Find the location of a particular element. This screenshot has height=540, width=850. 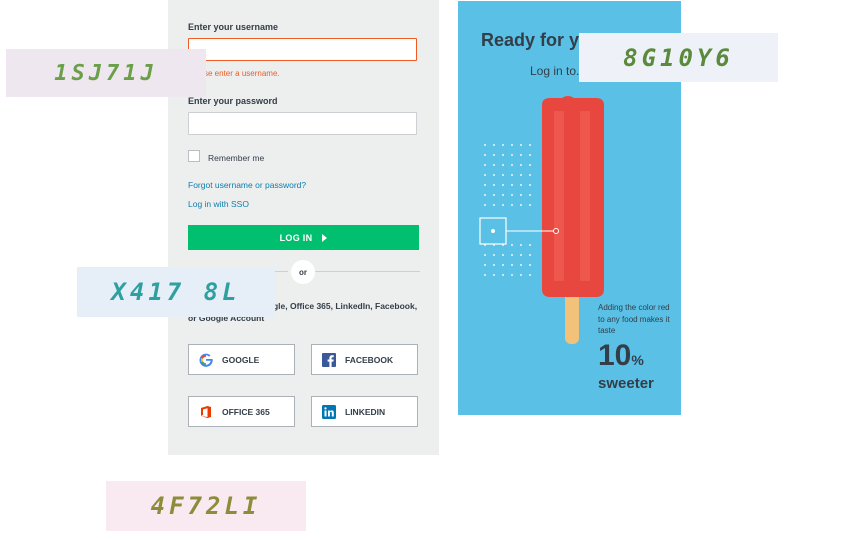

login-button: LOG IN is located at coordinates (303, 237).